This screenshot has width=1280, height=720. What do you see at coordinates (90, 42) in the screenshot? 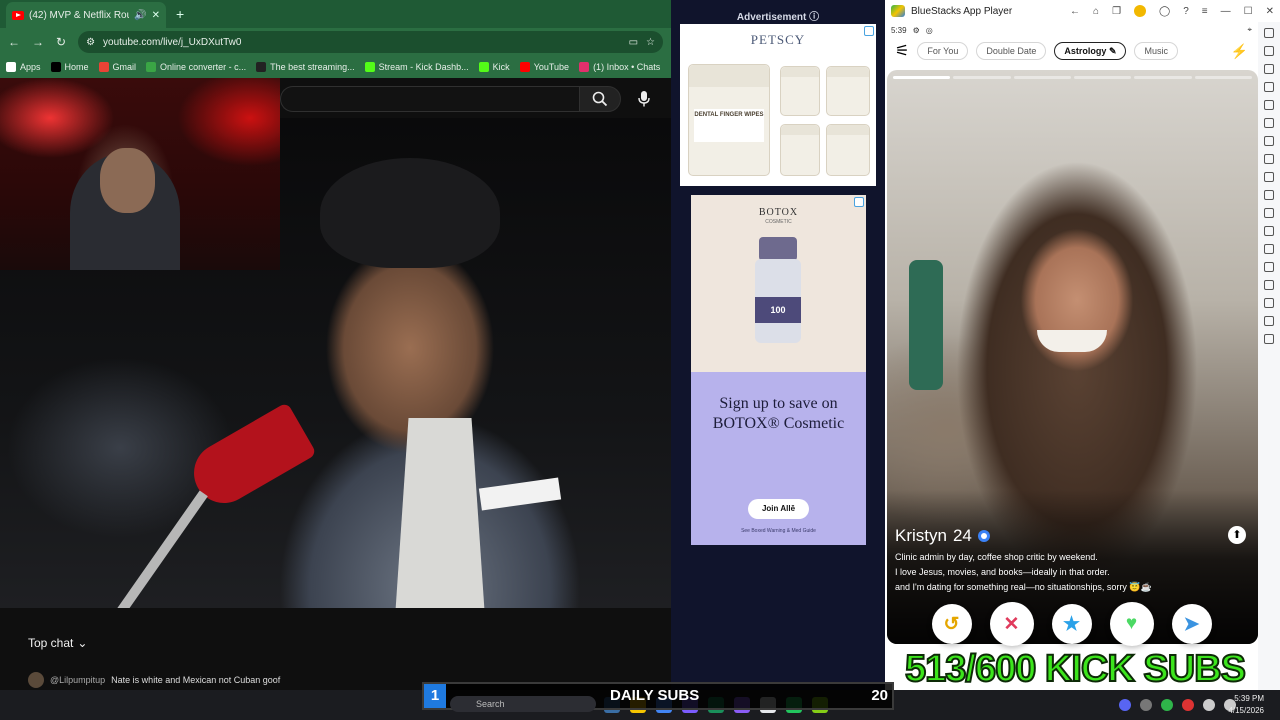
I see `site-info-icon: ⚙` at bounding box center [90, 42].